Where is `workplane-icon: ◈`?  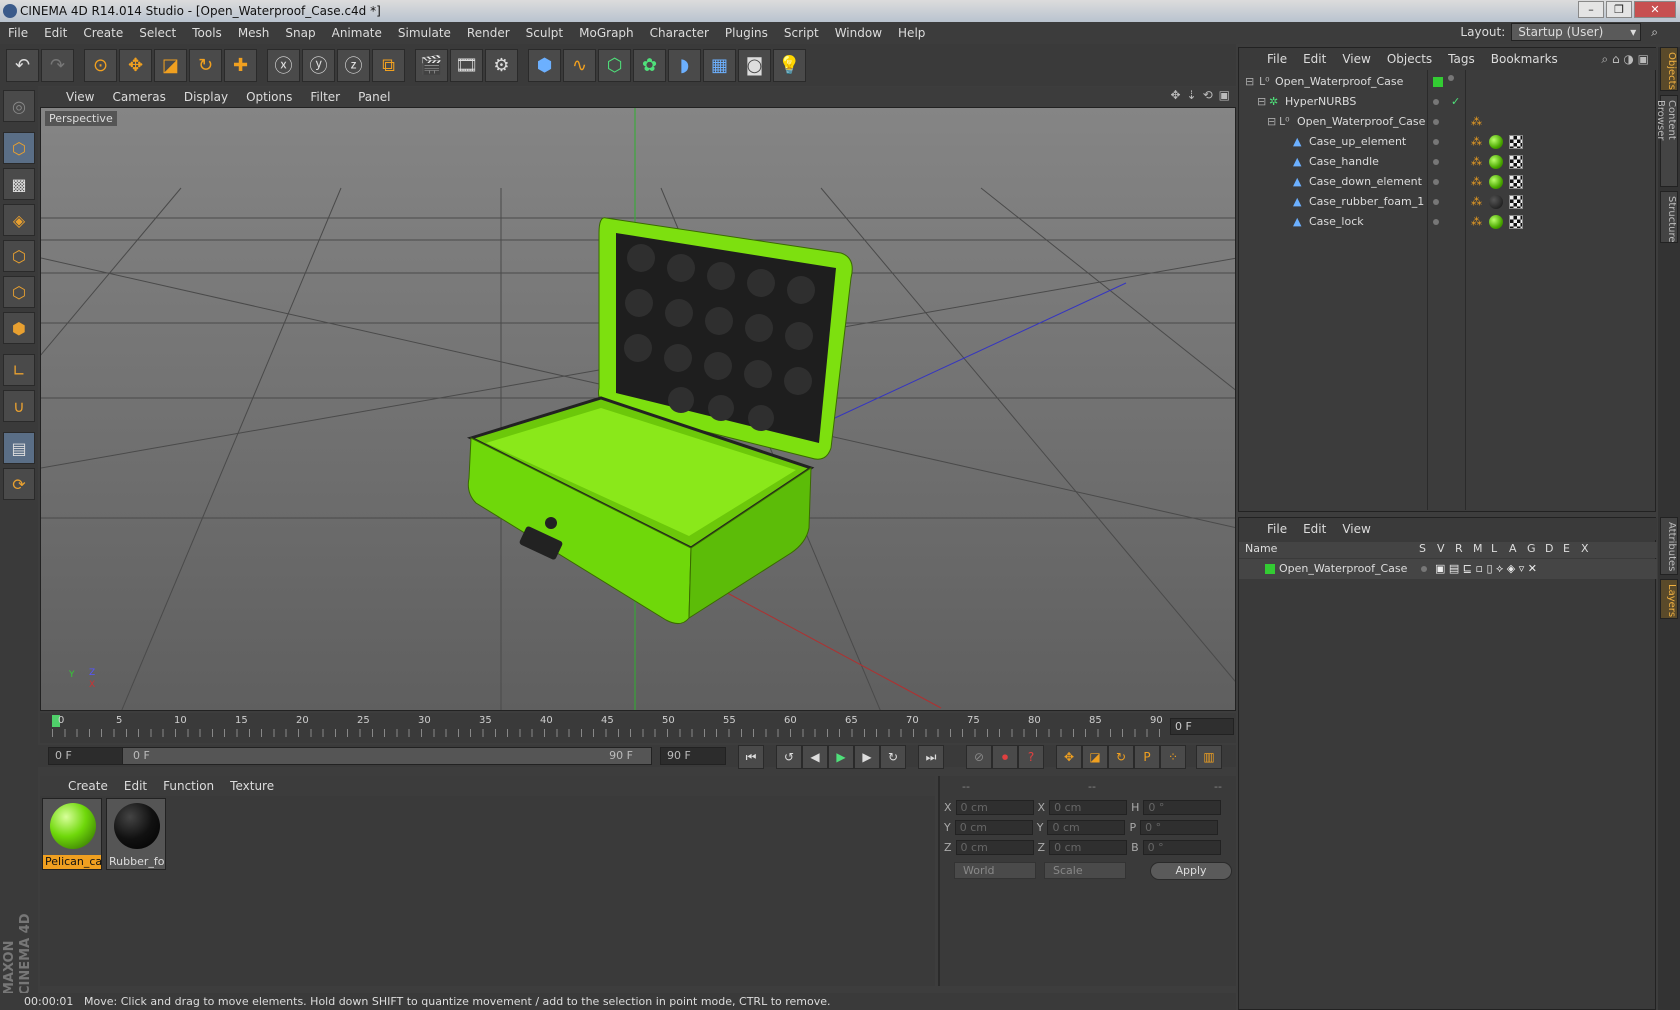 workplane-icon: ◈ is located at coordinates (19, 220).